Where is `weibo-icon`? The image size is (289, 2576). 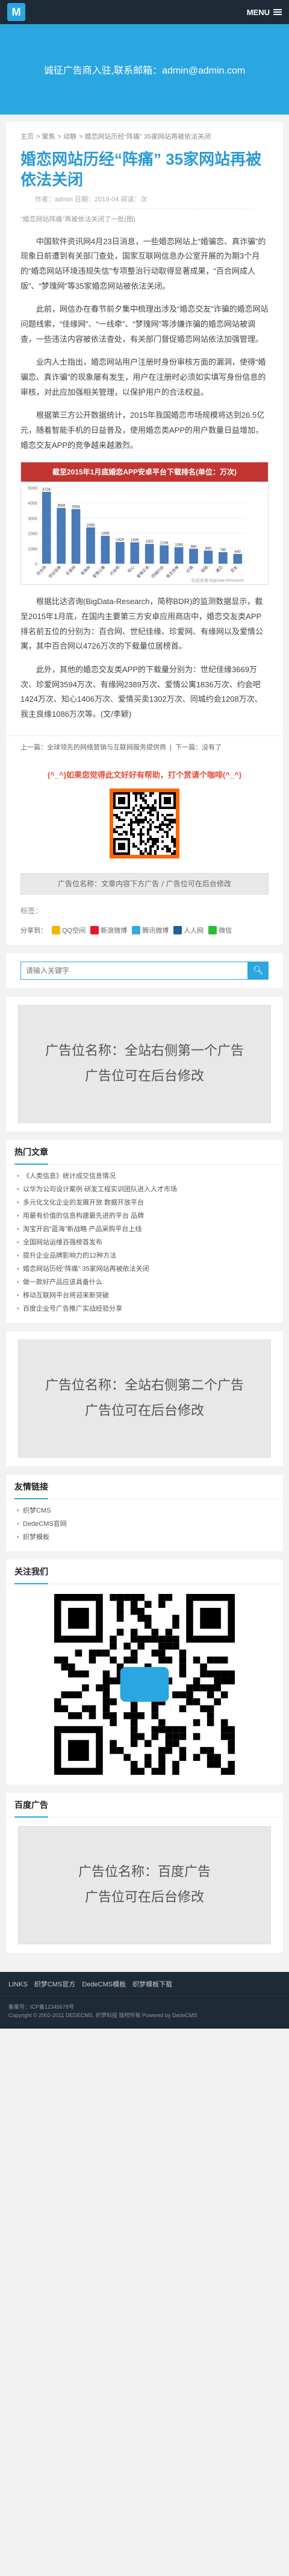 weibo-icon is located at coordinates (94, 929).